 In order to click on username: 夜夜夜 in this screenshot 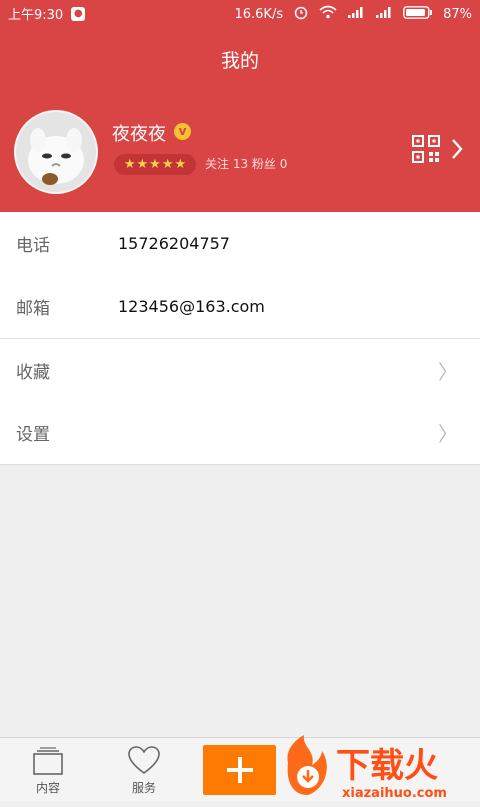, I will do `click(139, 134)`.